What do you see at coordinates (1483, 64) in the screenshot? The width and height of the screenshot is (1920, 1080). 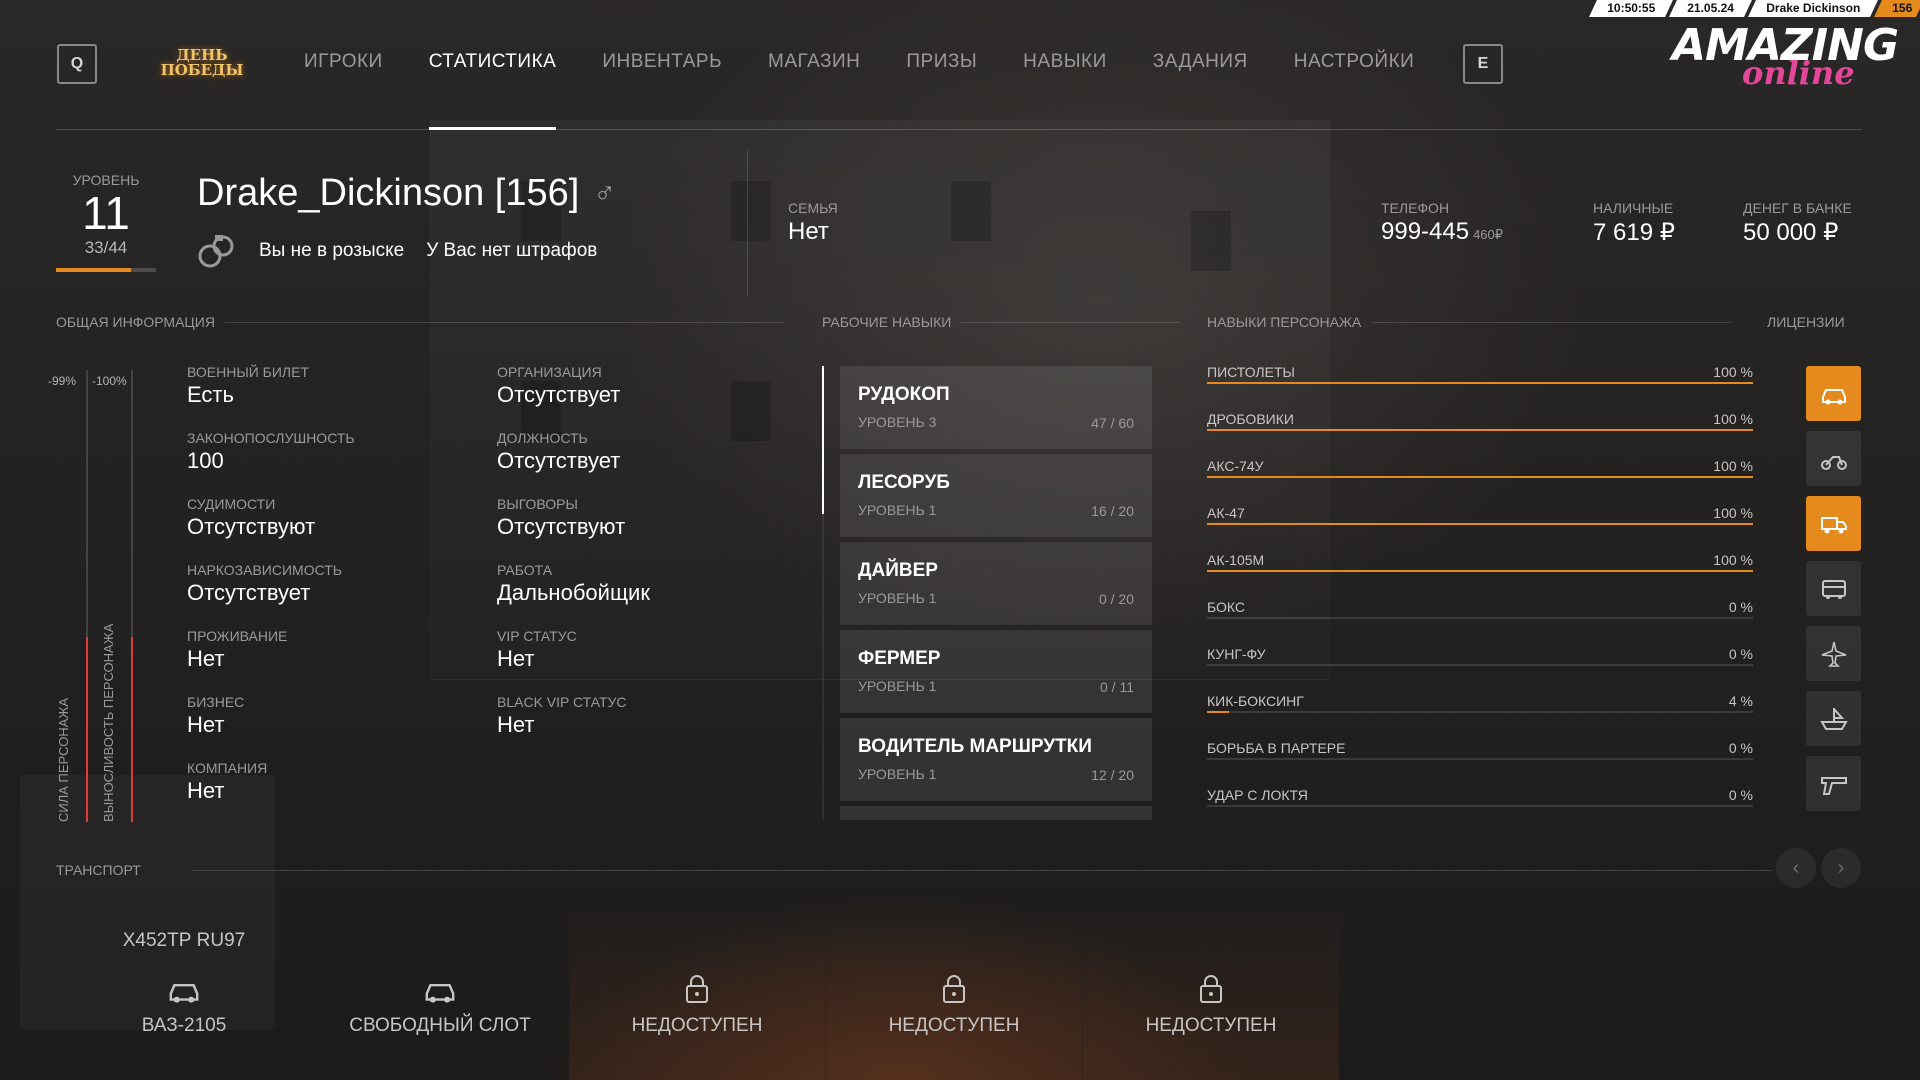 I see `next-tab-key-button: E` at bounding box center [1483, 64].